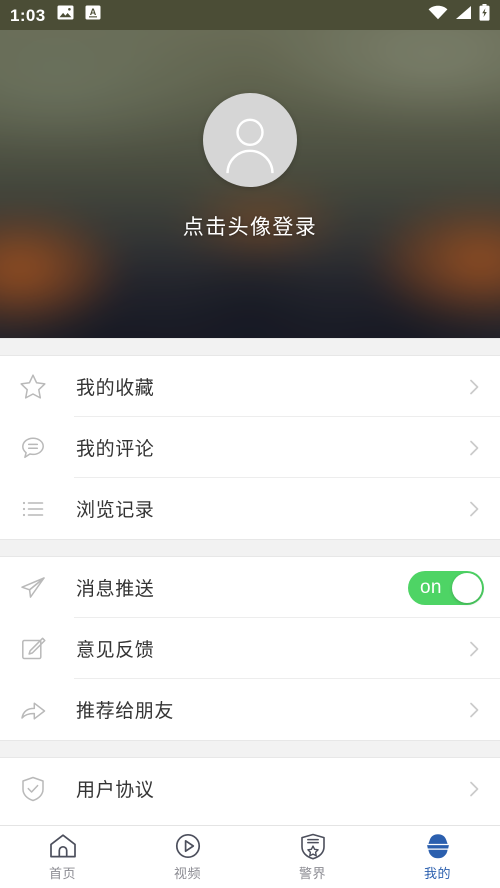 Image resolution: width=500 pixels, height=888 pixels. Describe the element at coordinates (115, 650) in the screenshot. I see `list-item-label: 意见反馈` at that location.